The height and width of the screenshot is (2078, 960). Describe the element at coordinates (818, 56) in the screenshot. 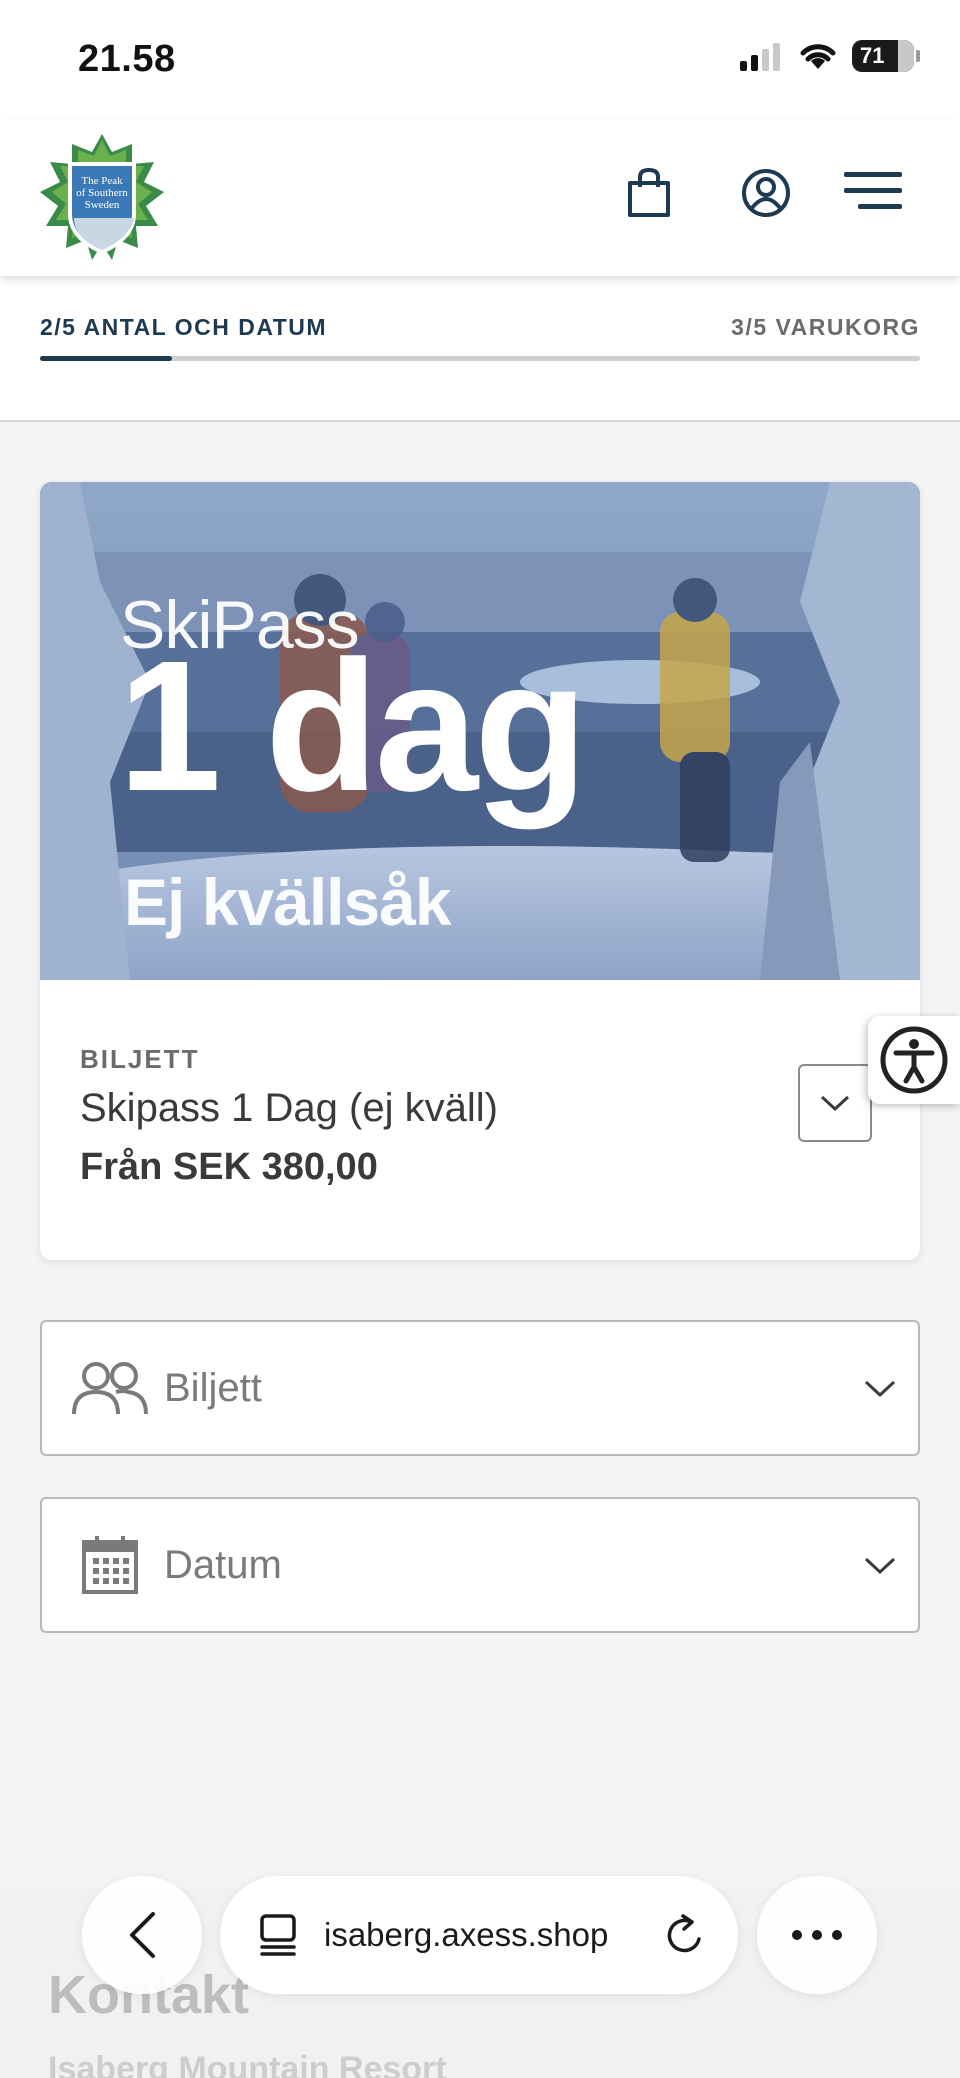

I see `wifi-icon` at that location.